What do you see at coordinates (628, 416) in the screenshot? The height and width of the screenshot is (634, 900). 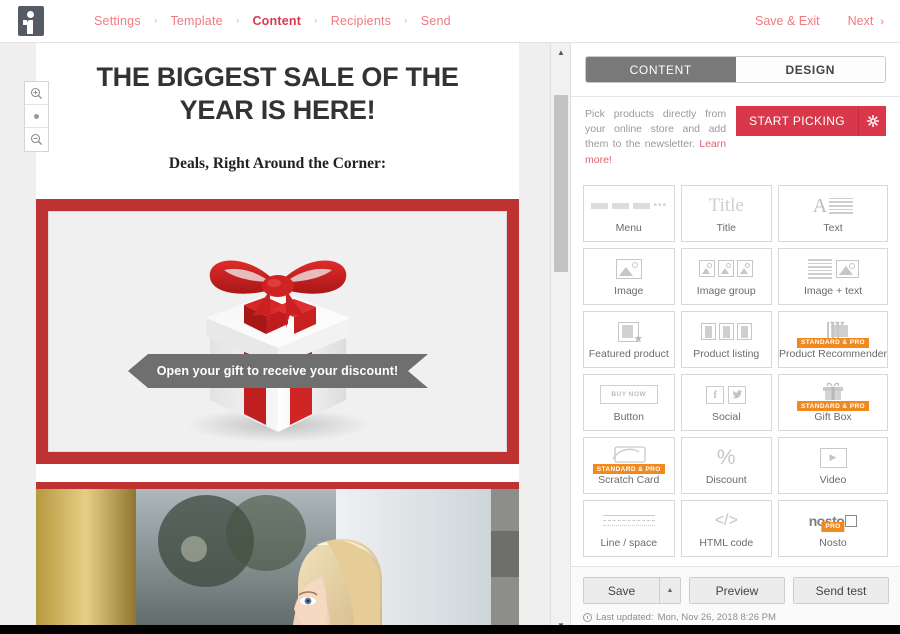 I see `block-label: Button` at bounding box center [628, 416].